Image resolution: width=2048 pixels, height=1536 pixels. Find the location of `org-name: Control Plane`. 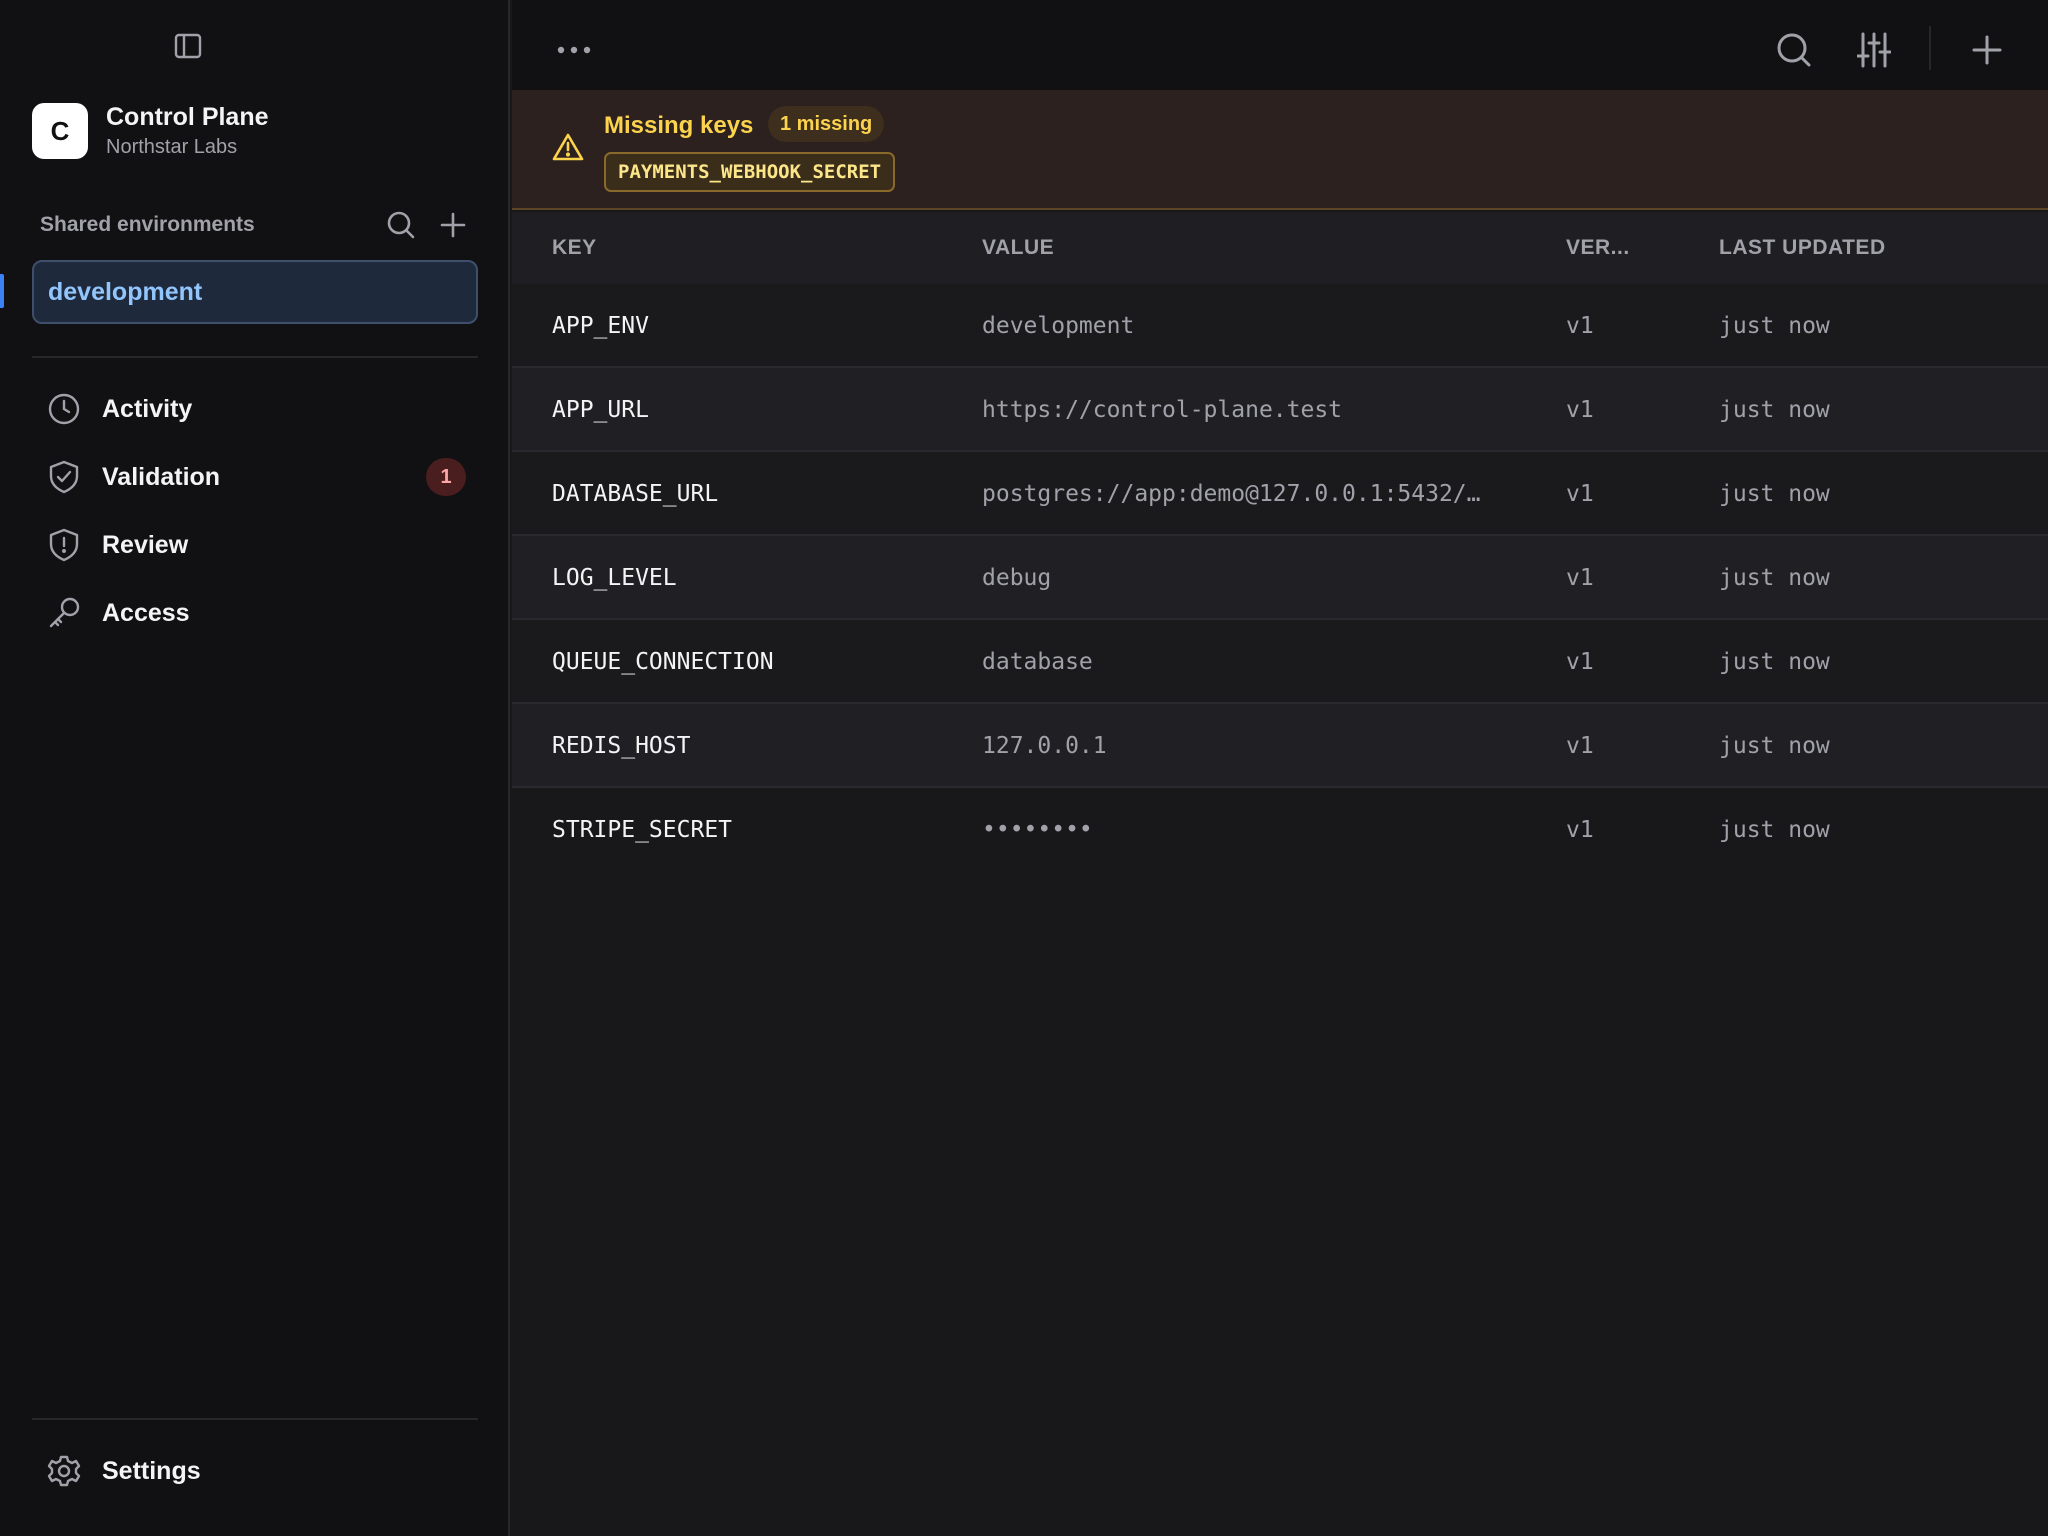

org-name: Control Plane is located at coordinates (187, 117).